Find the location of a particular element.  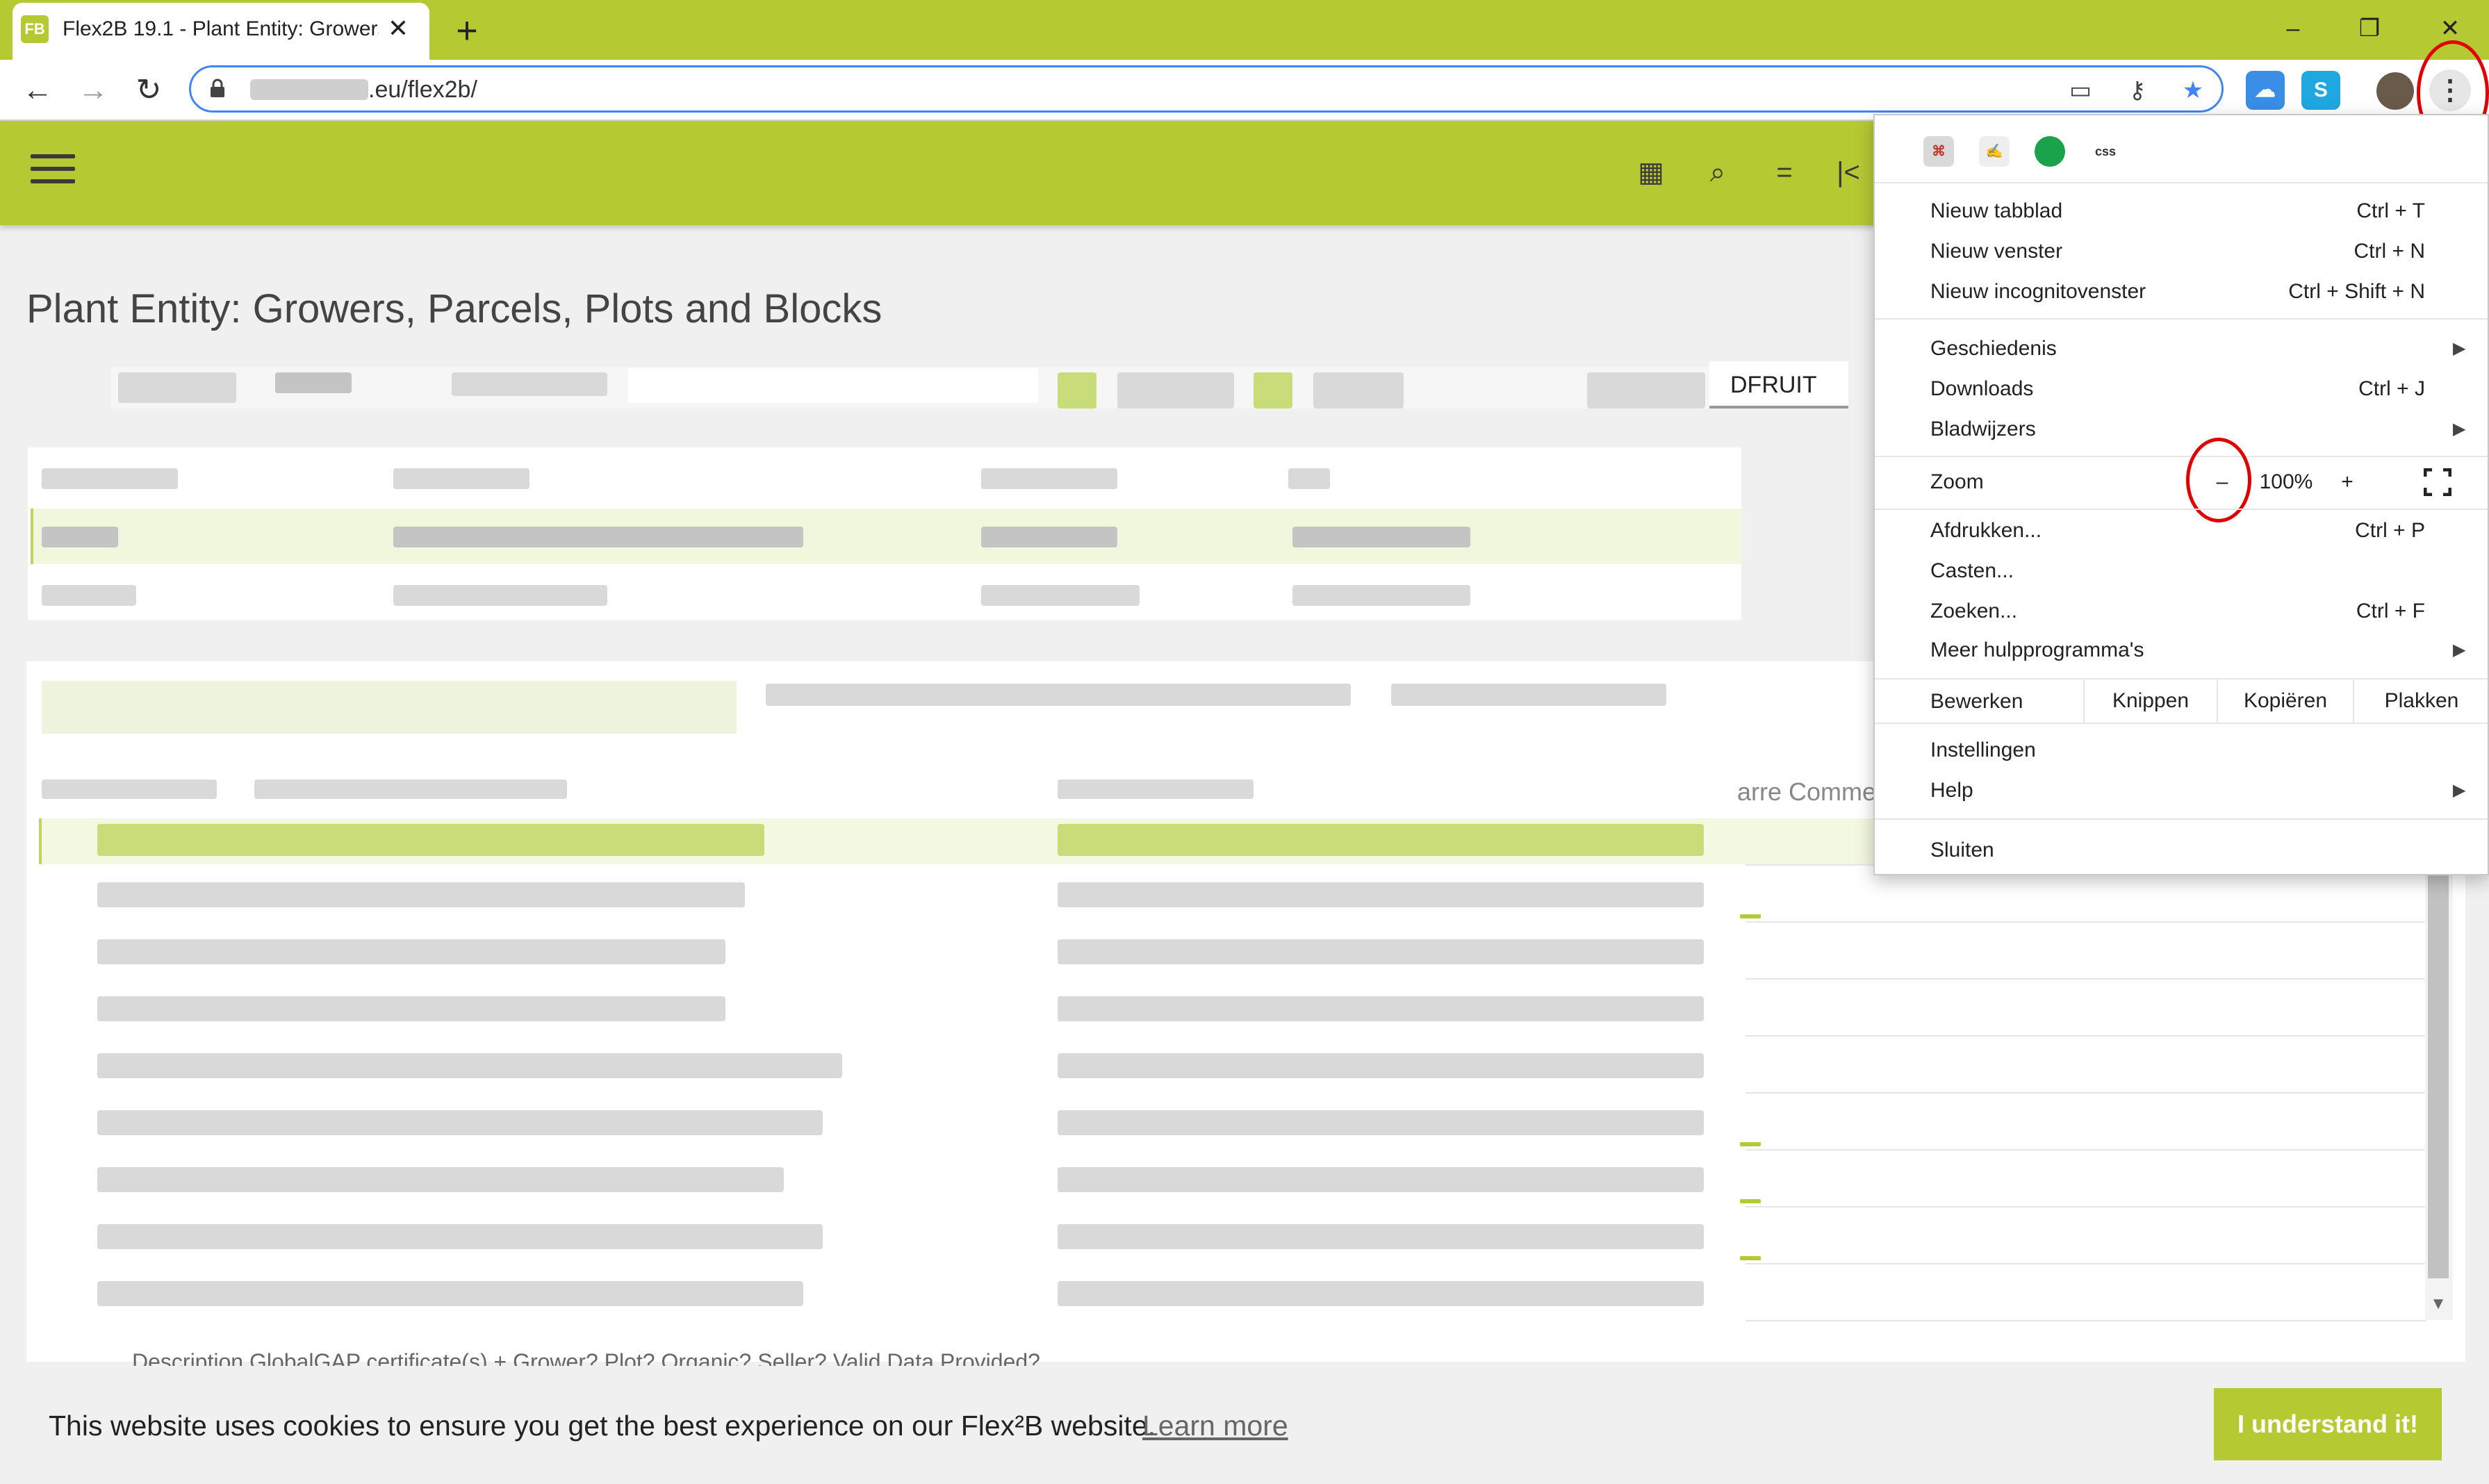

filter-chip-label: DFRUIT is located at coordinates (1773, 385).